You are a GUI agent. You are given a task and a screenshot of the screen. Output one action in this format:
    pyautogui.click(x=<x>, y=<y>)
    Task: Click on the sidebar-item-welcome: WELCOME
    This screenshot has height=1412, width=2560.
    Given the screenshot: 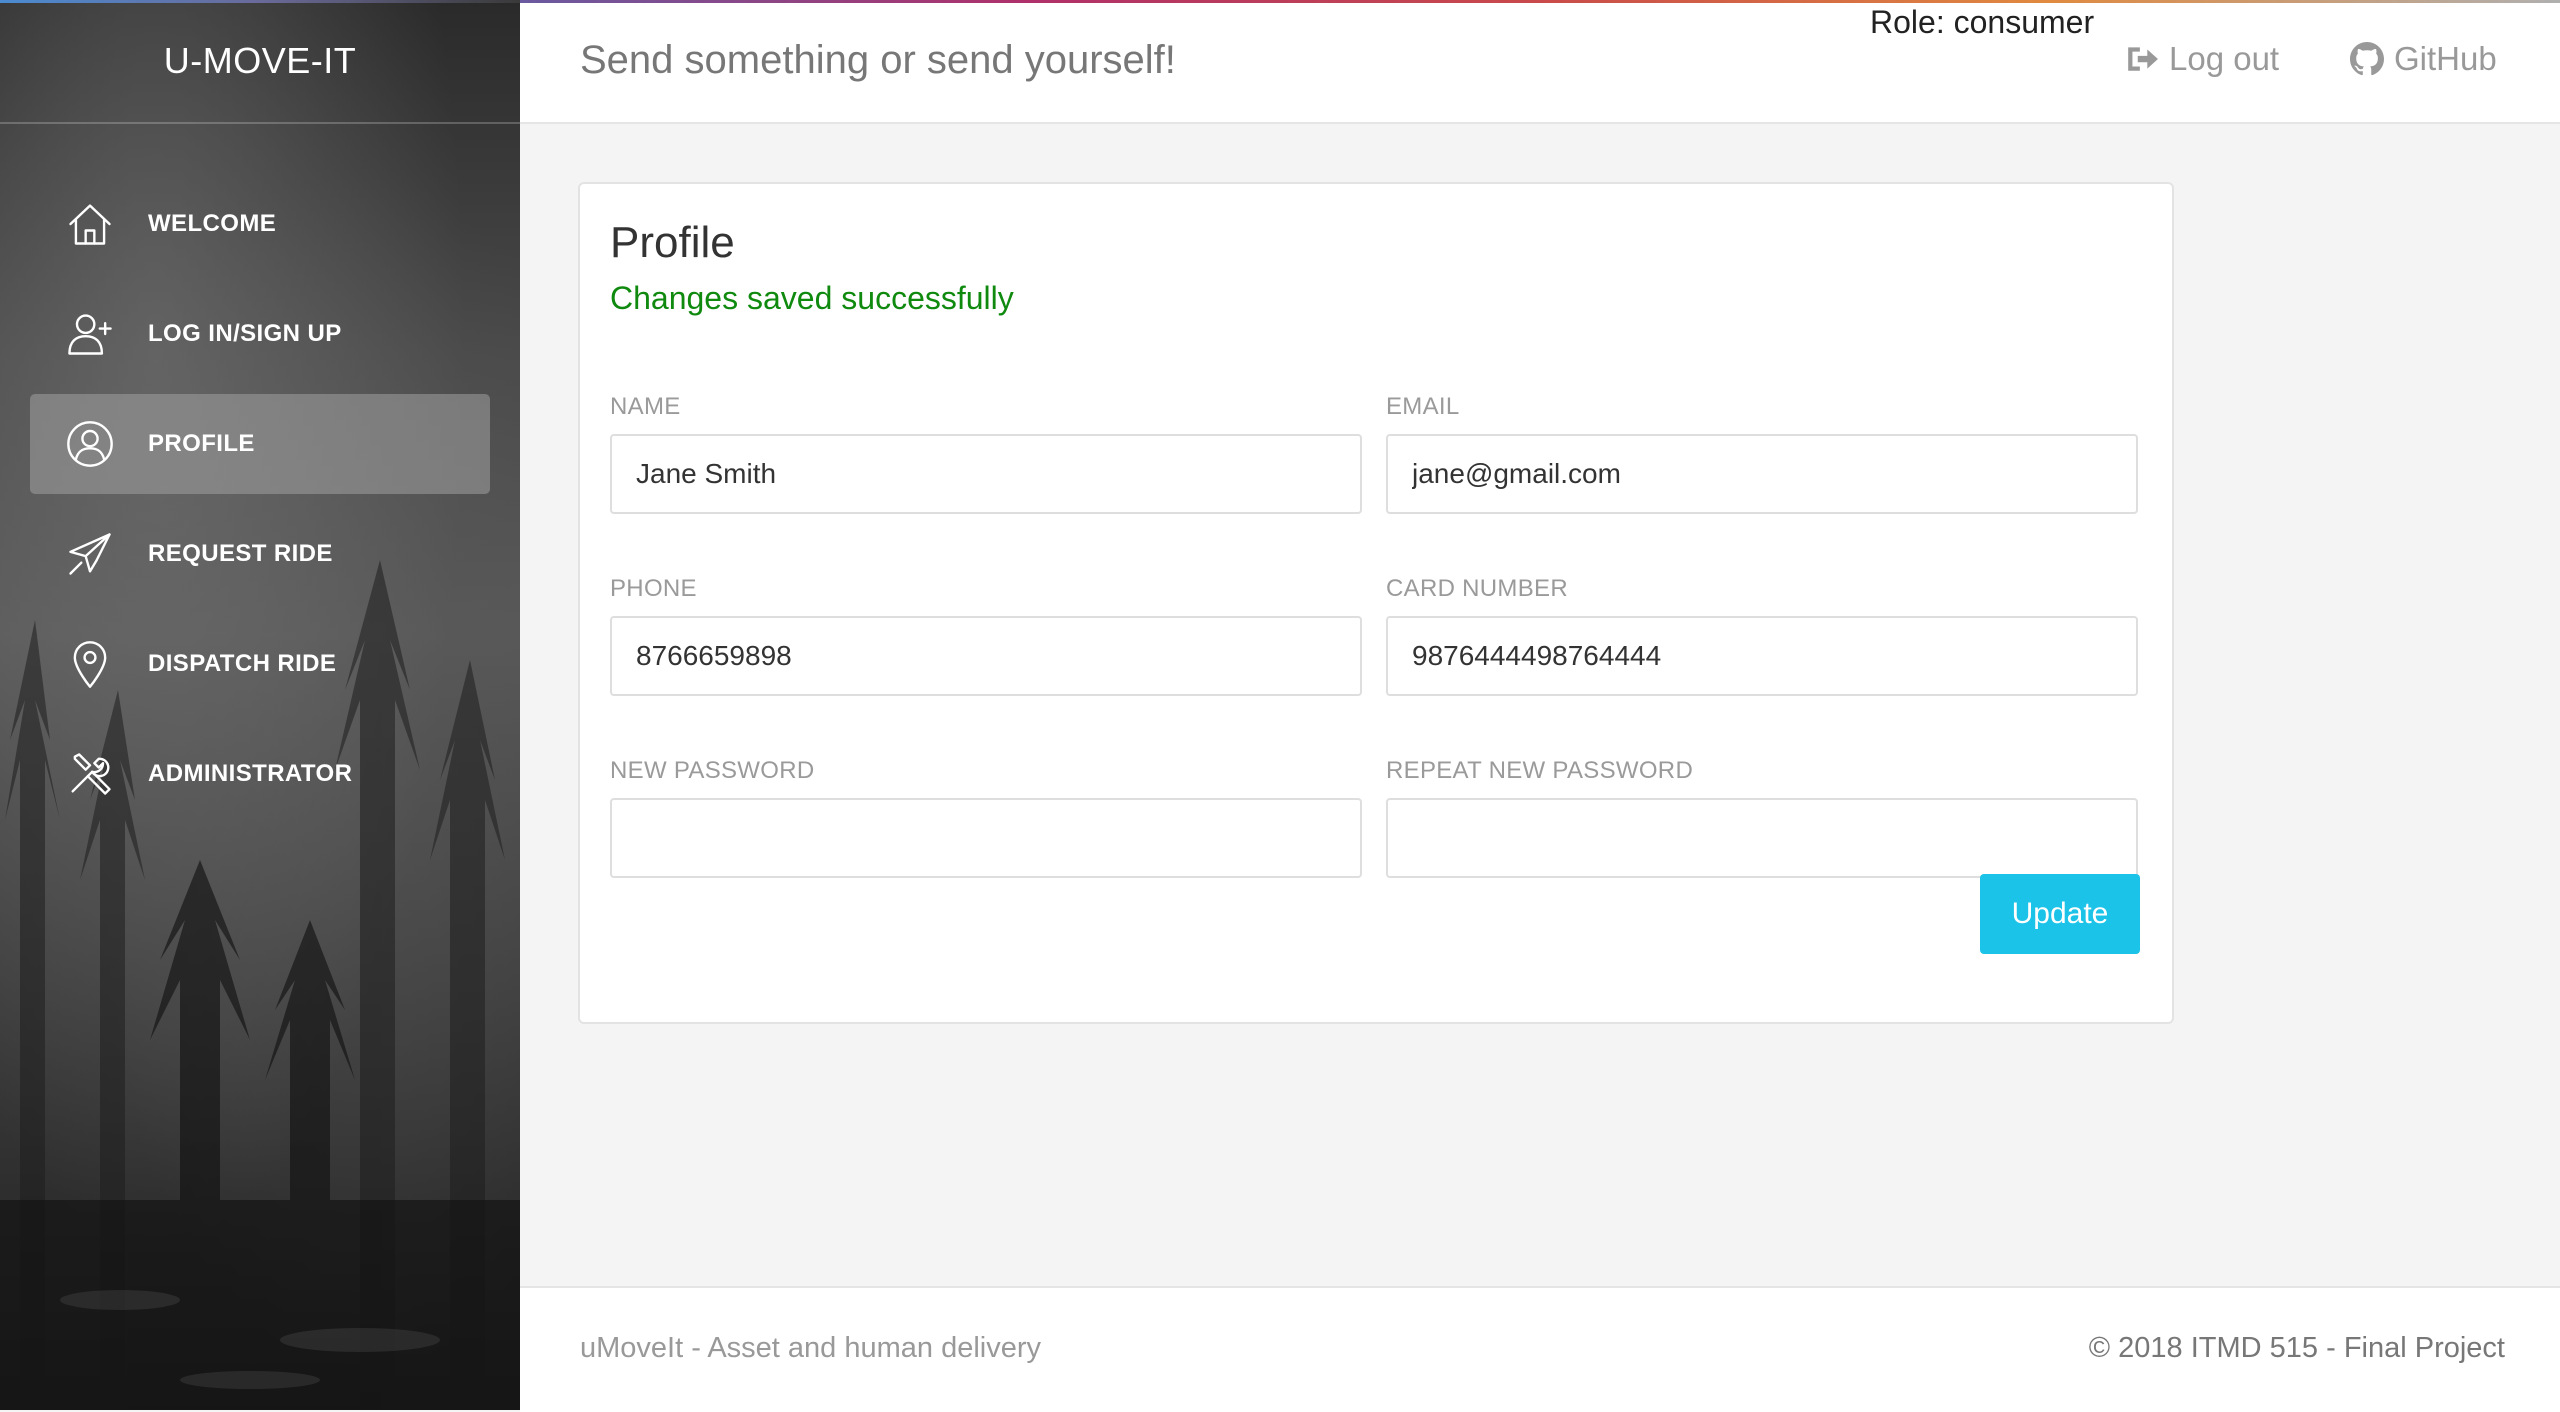 What is the action you would take?
    pyautogui.click(x=260, y=224)
    